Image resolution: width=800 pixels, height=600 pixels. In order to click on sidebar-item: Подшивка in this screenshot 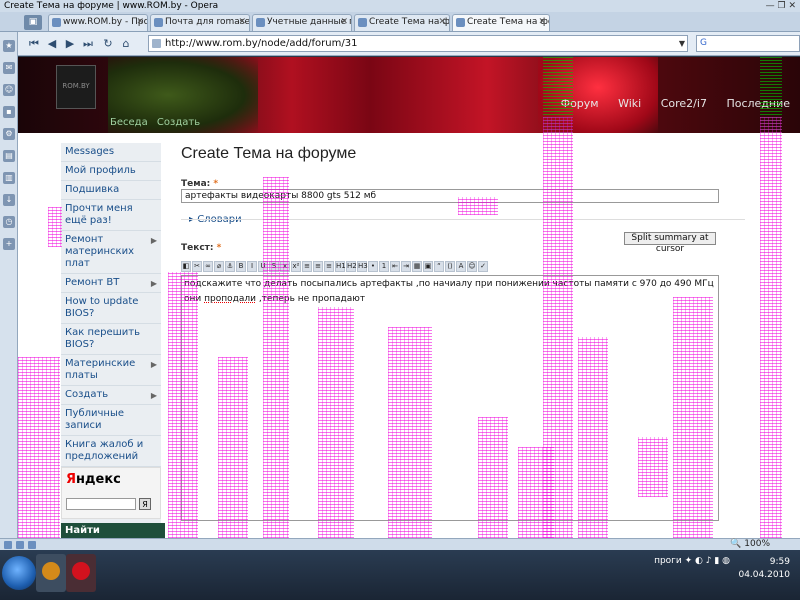, I will do `click(111, 190)`.